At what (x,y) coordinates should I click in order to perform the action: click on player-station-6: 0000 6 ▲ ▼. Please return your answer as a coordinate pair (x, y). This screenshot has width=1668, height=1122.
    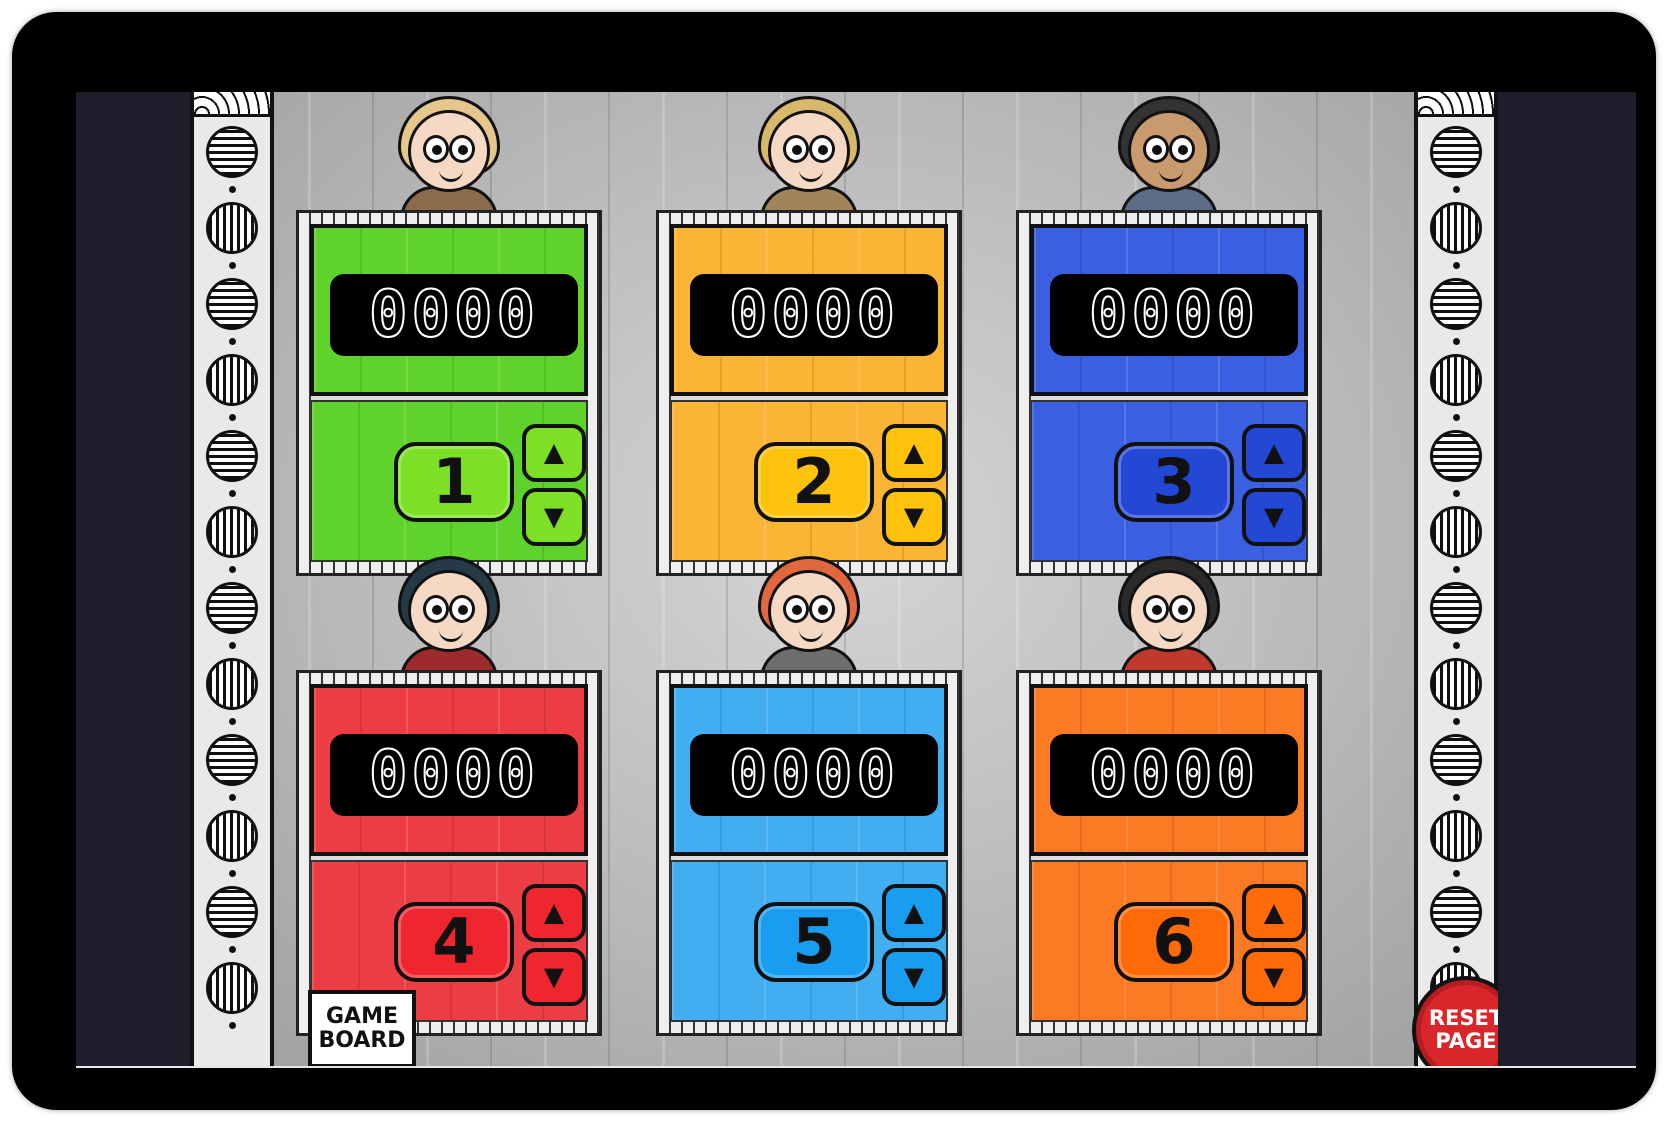
    Looking at the image, I should click on (1169, 853).